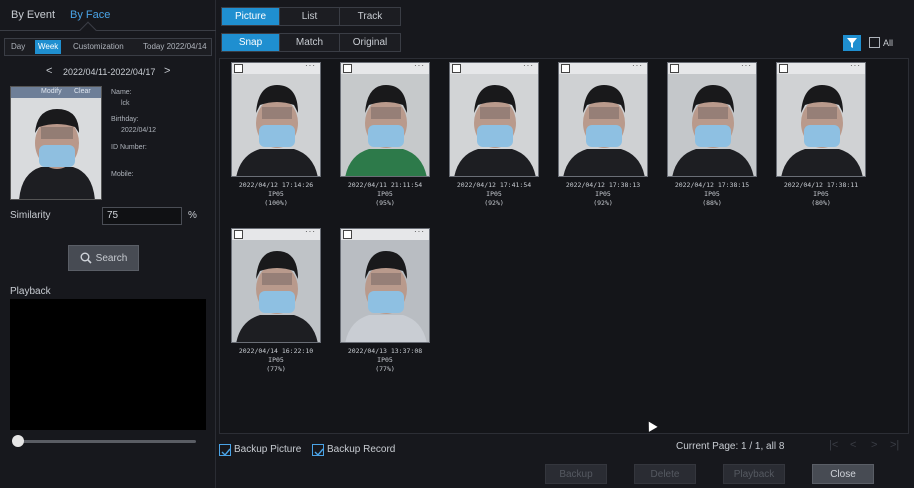  Describe the element at coordinates (370, 42) in the screenshot. I see `tab-original: Original` at that location.